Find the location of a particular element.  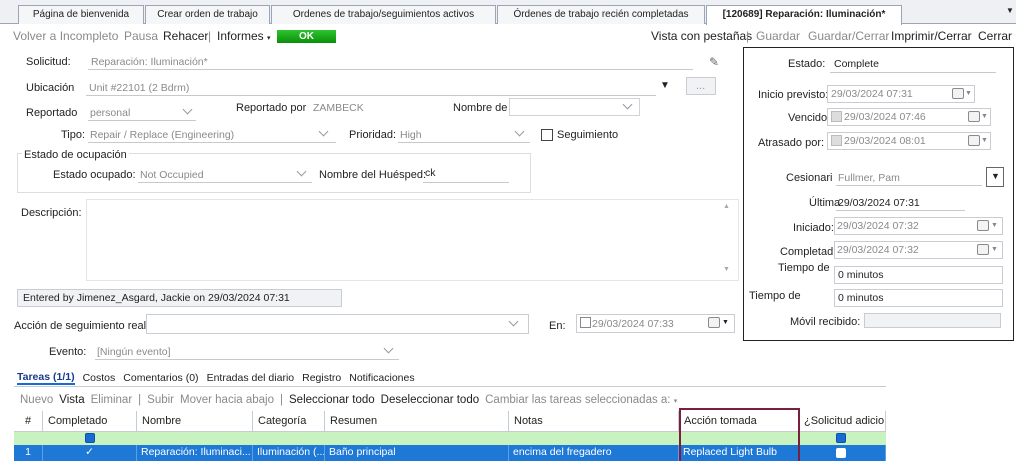

iniciado-label: Iniciado: is located at coordinates (813, 228).